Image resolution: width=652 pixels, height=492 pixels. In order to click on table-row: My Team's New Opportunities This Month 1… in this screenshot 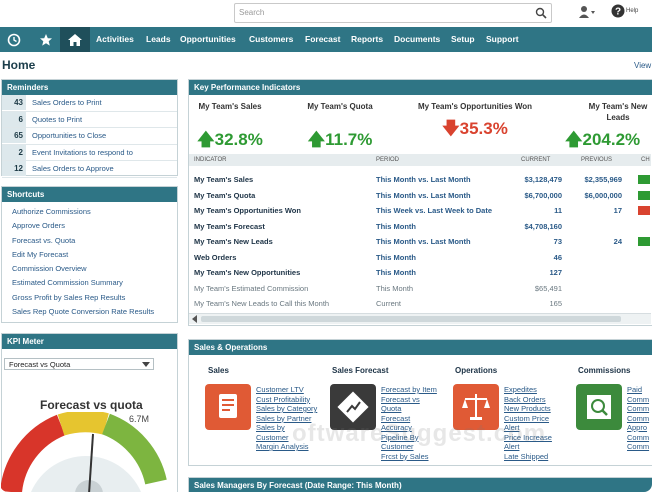, I will do `click(420, 272)`.